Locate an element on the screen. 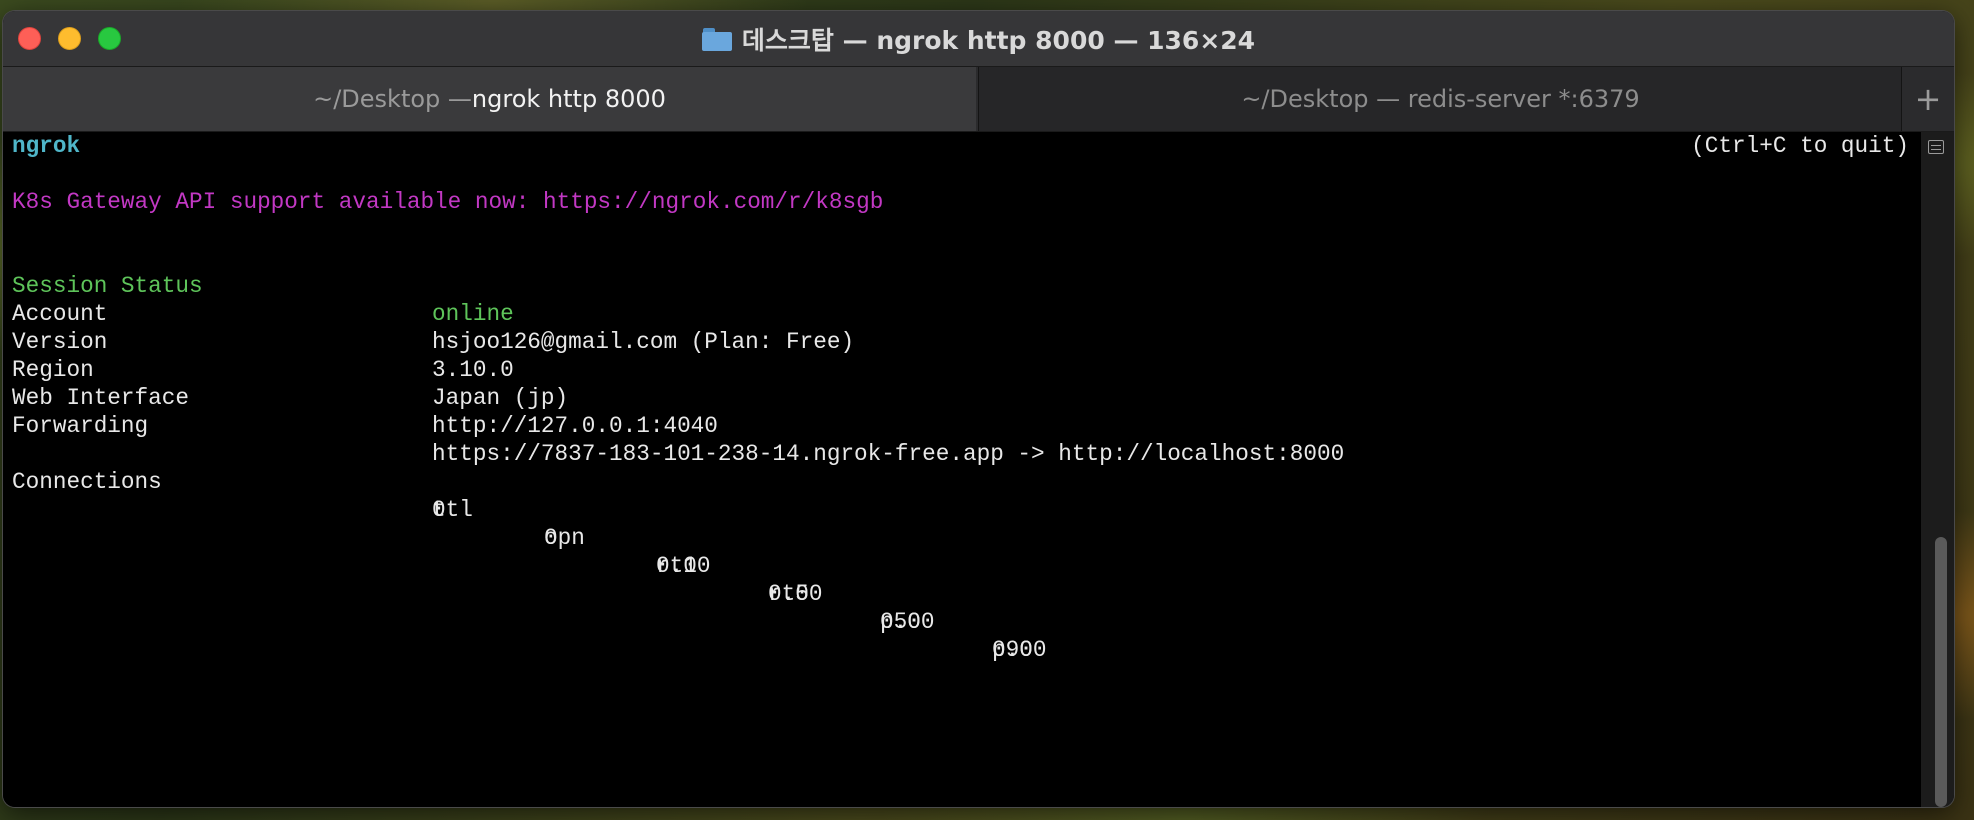  plus-icon: + is located at coordinates (1928, 99).